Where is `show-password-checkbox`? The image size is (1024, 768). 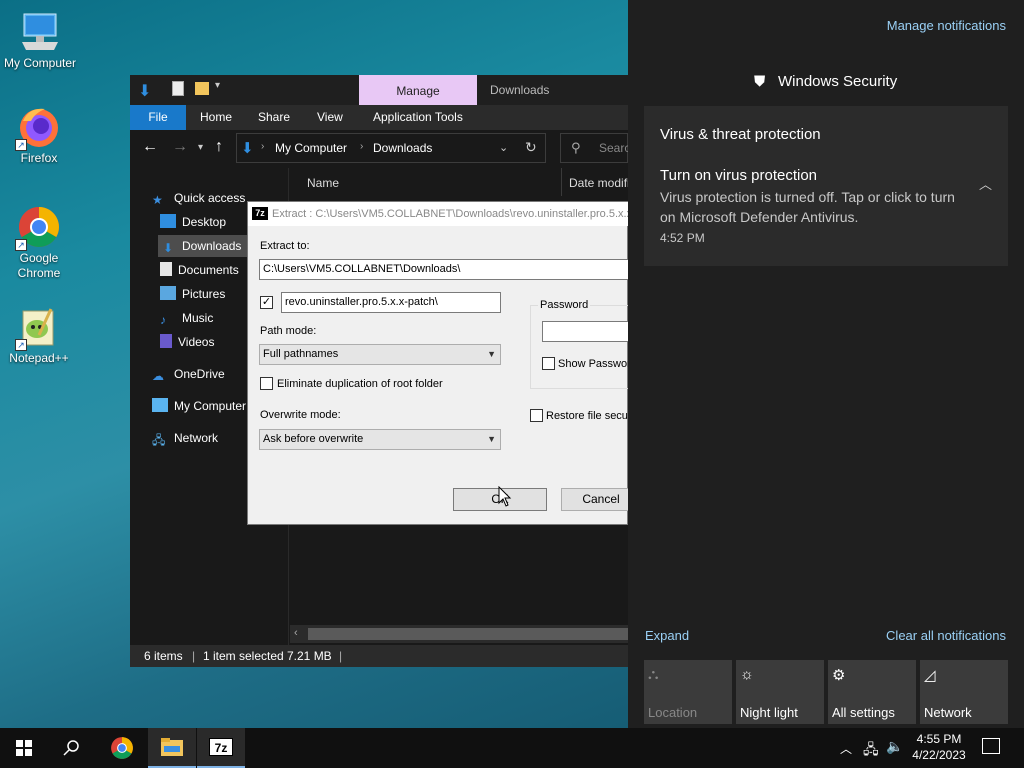 show-password-checkbox is located at coordinates (548, 363).